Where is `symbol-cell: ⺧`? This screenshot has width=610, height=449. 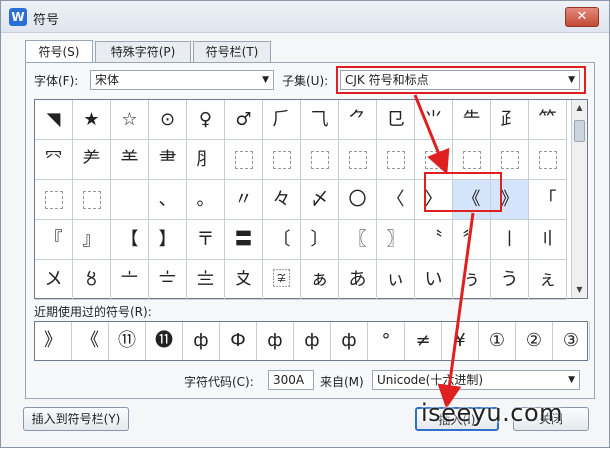 symbol-cell: ⺧ is located at coordinates (472, 120).